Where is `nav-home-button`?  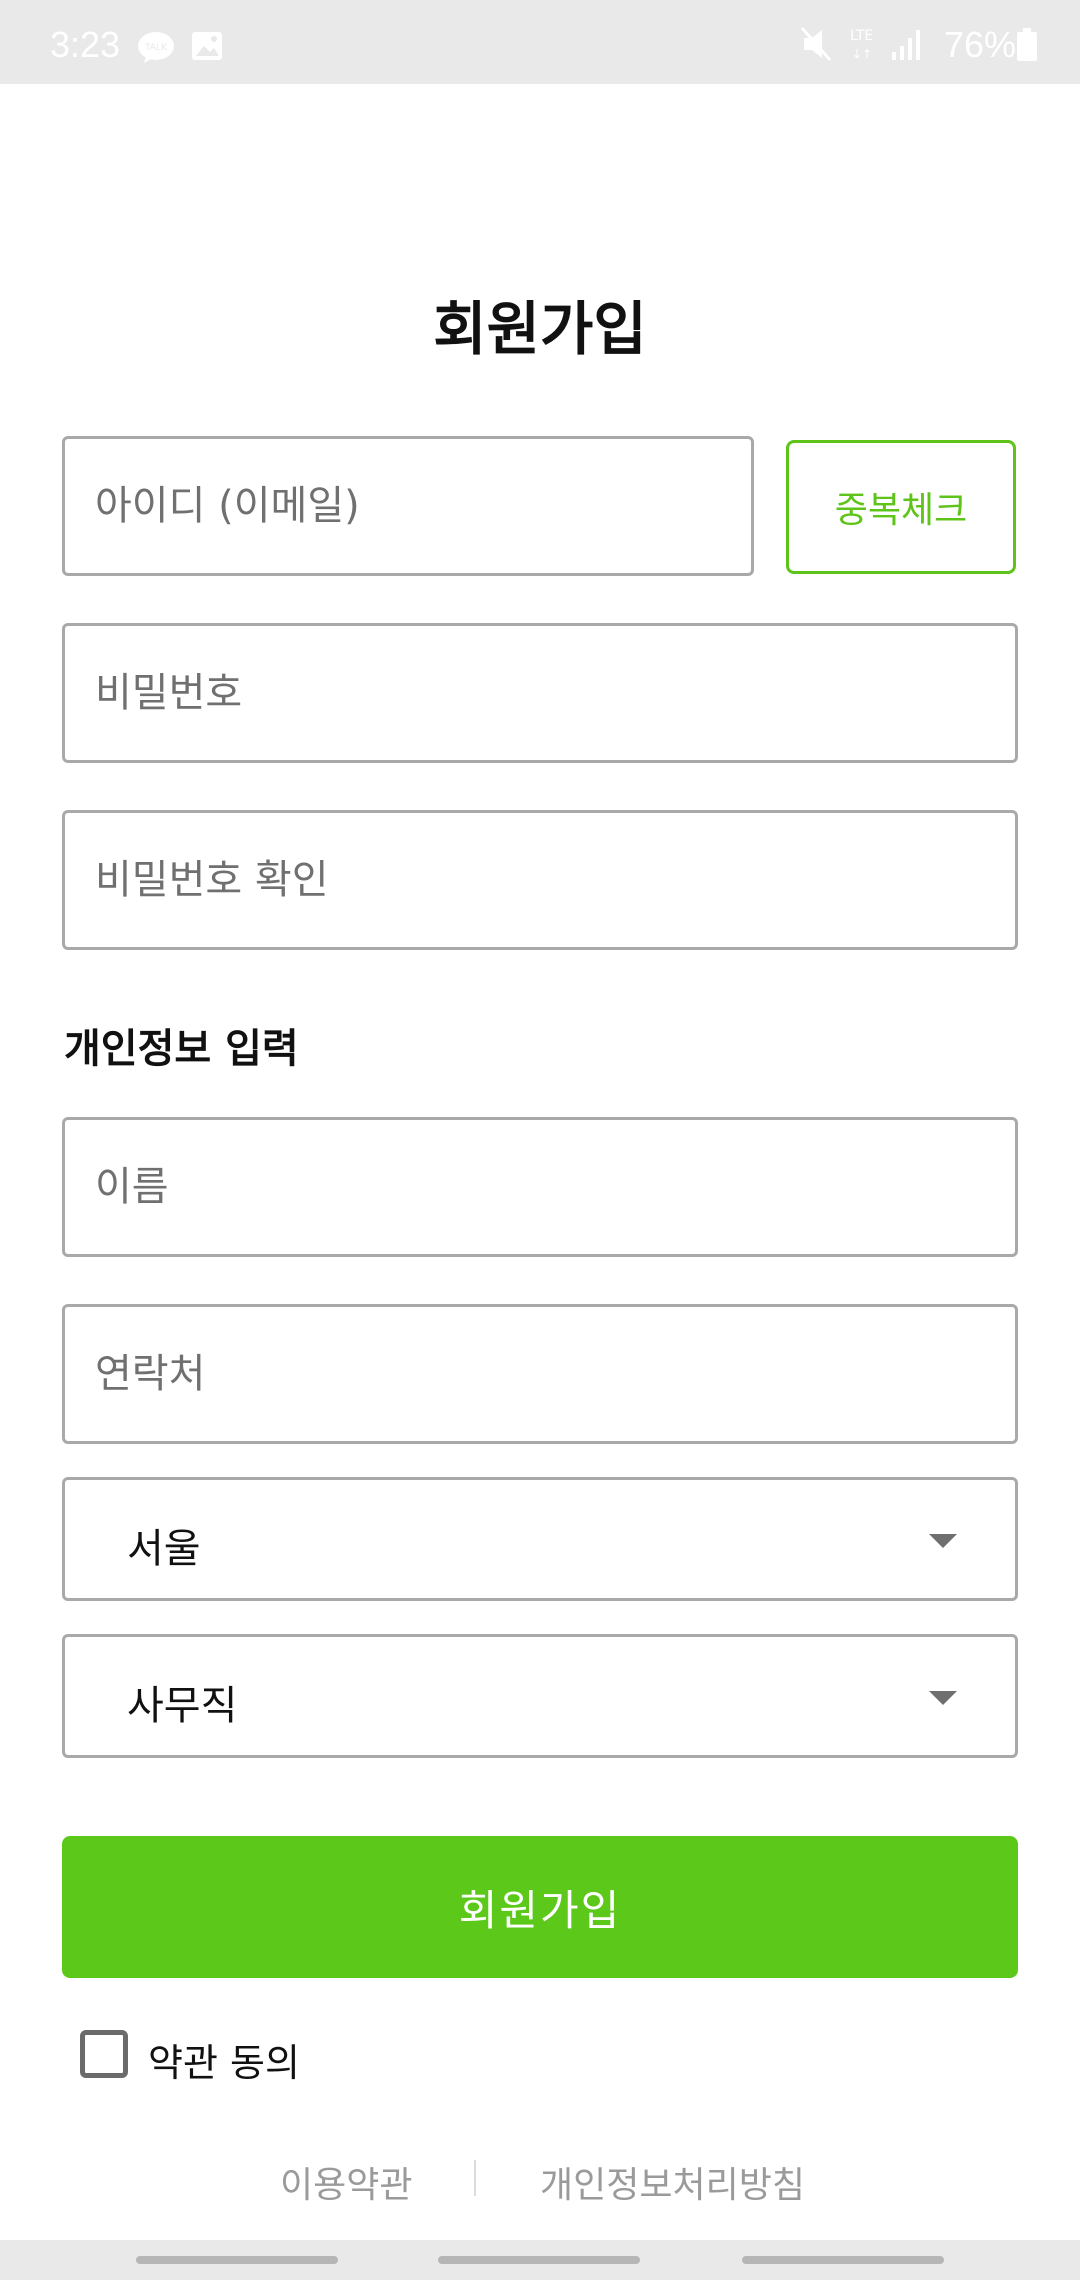 nav-home-button is located at coordinates (539, 2260).